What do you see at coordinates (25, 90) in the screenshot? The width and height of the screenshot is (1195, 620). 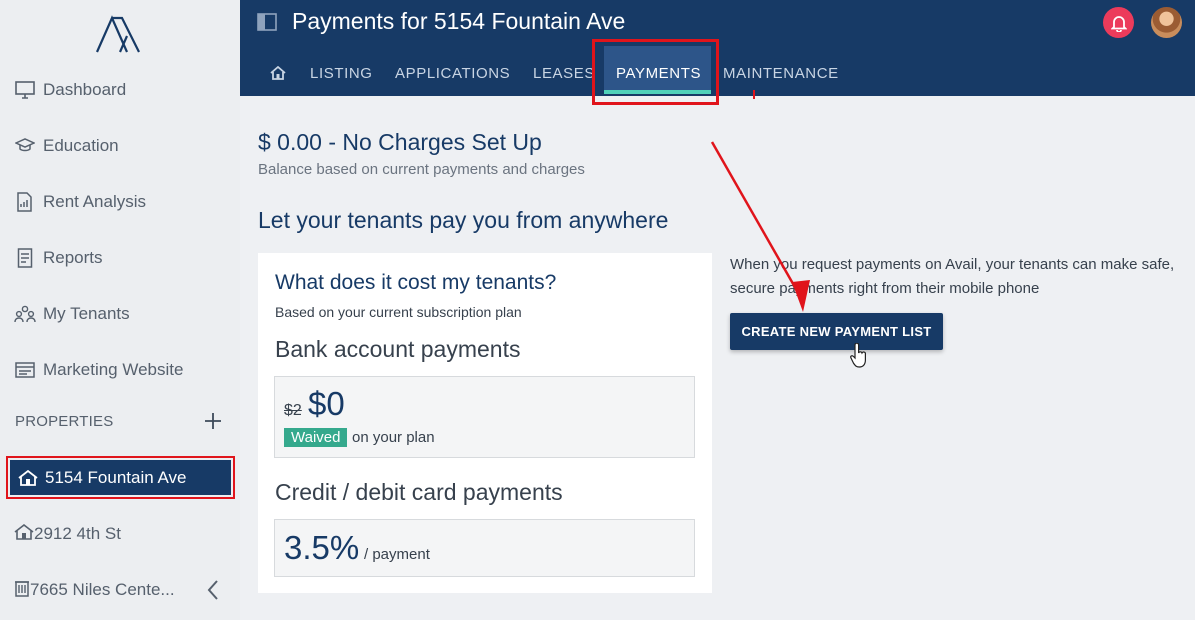 I see `monitor-icon` at bounding box center [25, 90].